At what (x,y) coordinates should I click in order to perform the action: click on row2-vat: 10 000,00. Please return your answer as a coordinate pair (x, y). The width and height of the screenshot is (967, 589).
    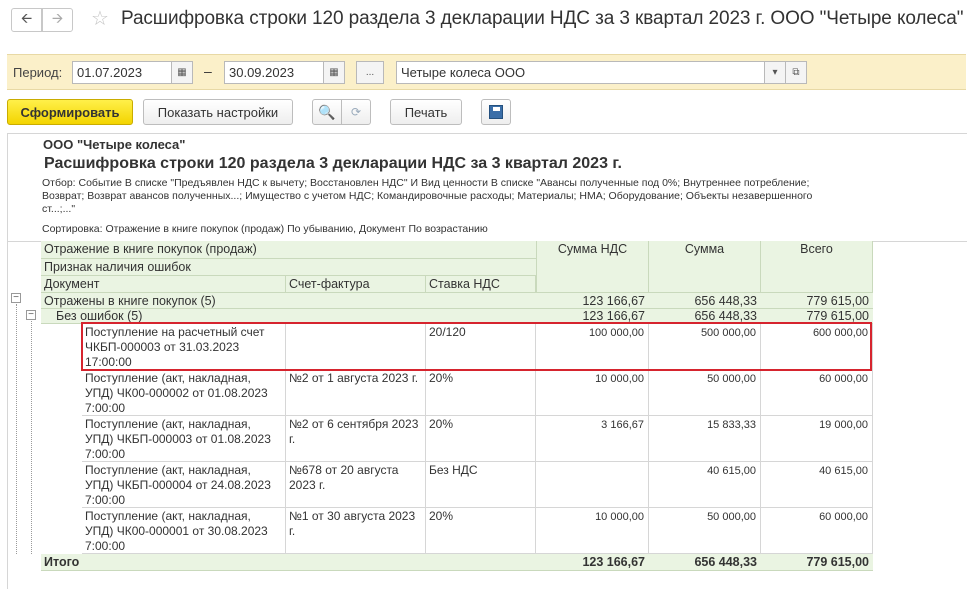
    Looking at the image, I should click on (592, 393).